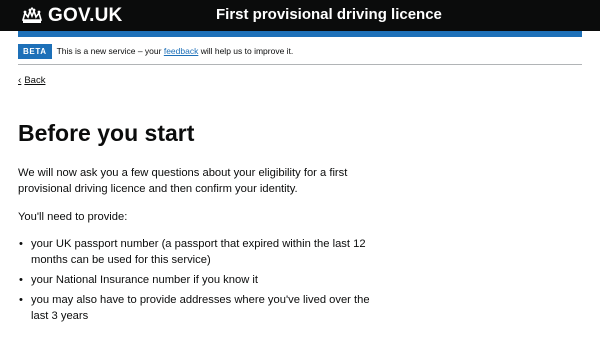  Describe the element at coordinates (35, 80) in the screenshot. I see `back-link-label: Back` at that location.